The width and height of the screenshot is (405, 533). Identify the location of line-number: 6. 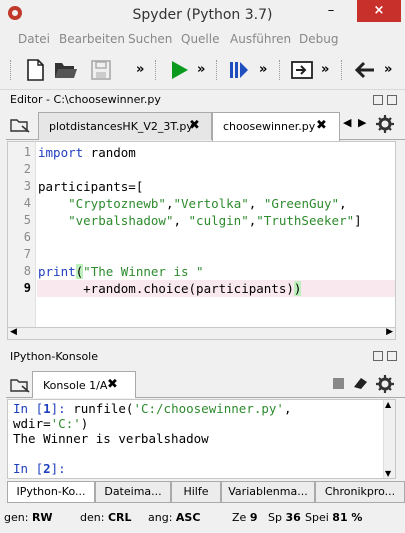
(27, 237).